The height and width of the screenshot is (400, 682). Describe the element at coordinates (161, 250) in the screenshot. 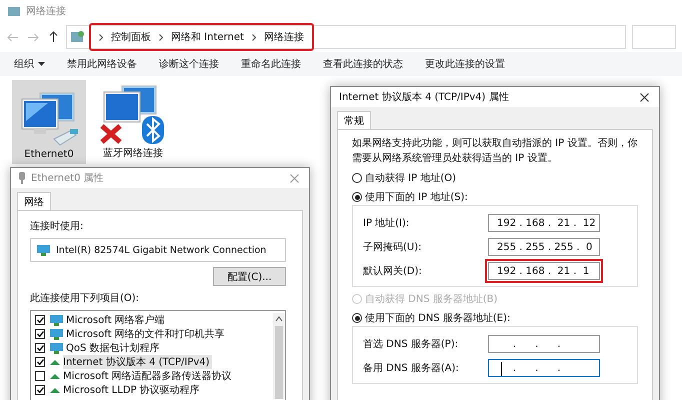

I see `adapter-name: Intel(R) 82574L Gigabit Network Connection` at that location.